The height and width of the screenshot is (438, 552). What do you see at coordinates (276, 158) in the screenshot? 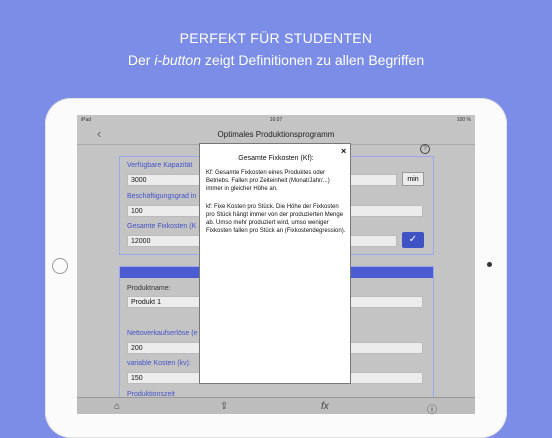
I see `dialog-title: Gesamte Fixkosten (Kf):` at bounding box center [276, 158].